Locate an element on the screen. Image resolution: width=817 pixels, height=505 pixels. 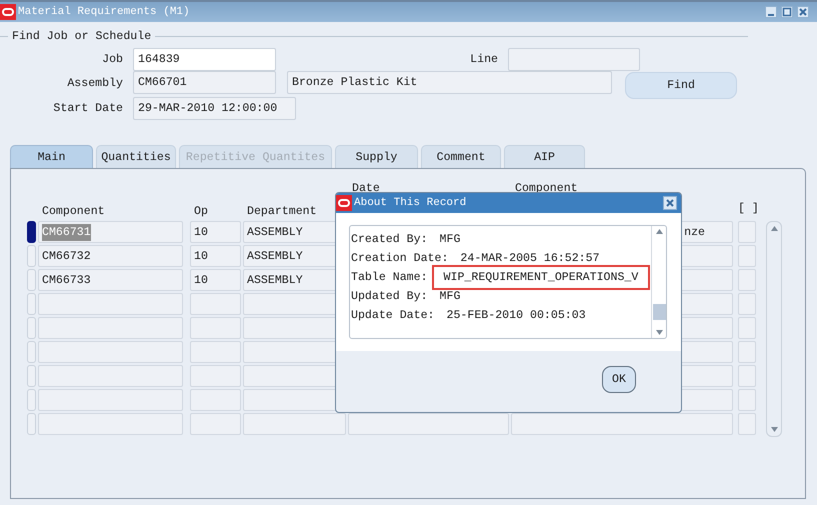
info-label: Updated By: is located at coordinates (389, 296).